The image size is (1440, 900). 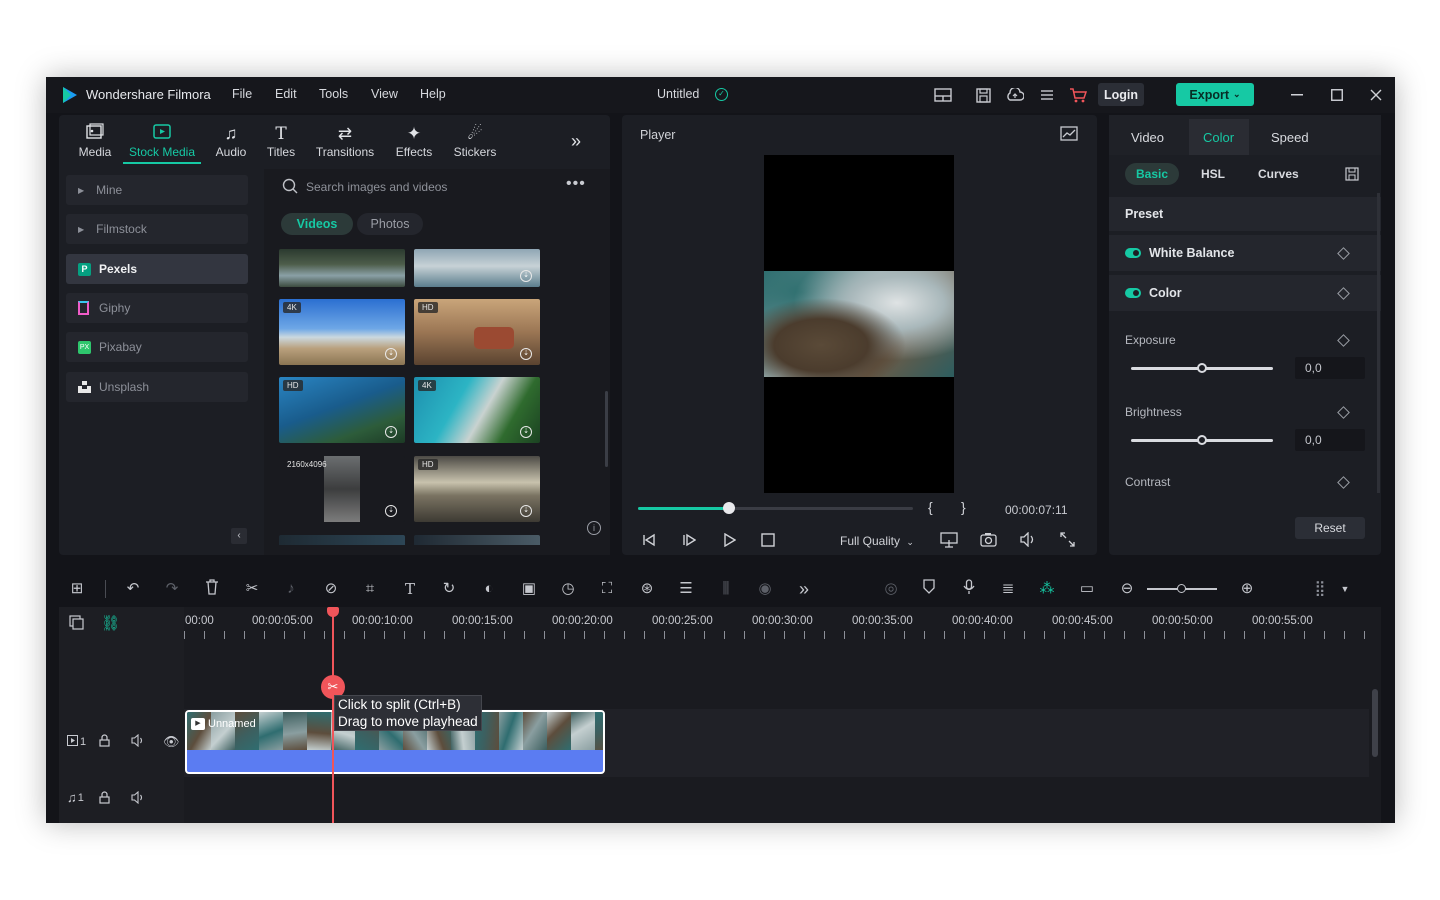 I want to click on menu-help: Help, so click(x=433, y=94).